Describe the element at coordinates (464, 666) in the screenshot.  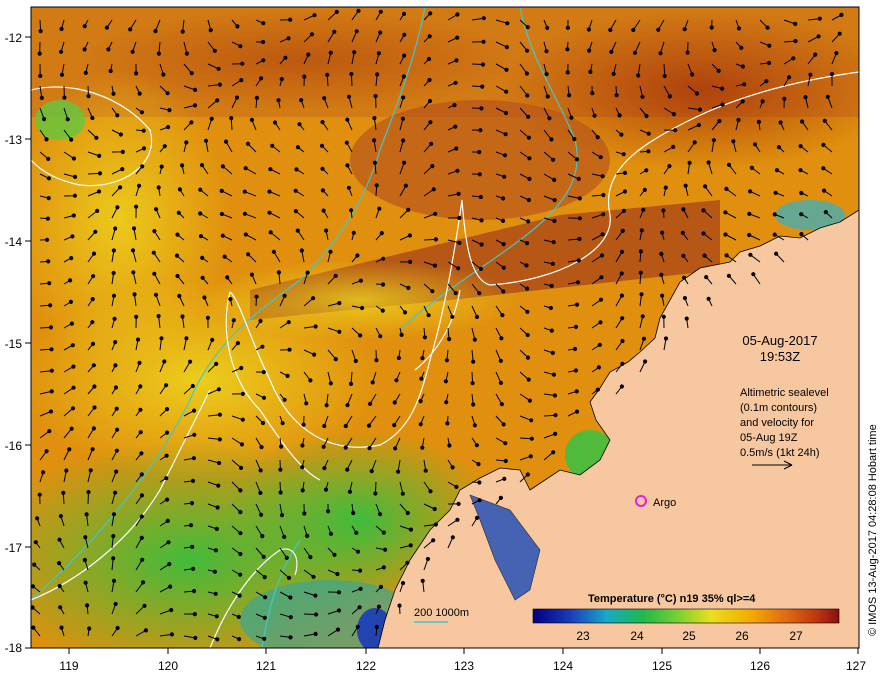
I see `x-tick-label: 123` at that location.